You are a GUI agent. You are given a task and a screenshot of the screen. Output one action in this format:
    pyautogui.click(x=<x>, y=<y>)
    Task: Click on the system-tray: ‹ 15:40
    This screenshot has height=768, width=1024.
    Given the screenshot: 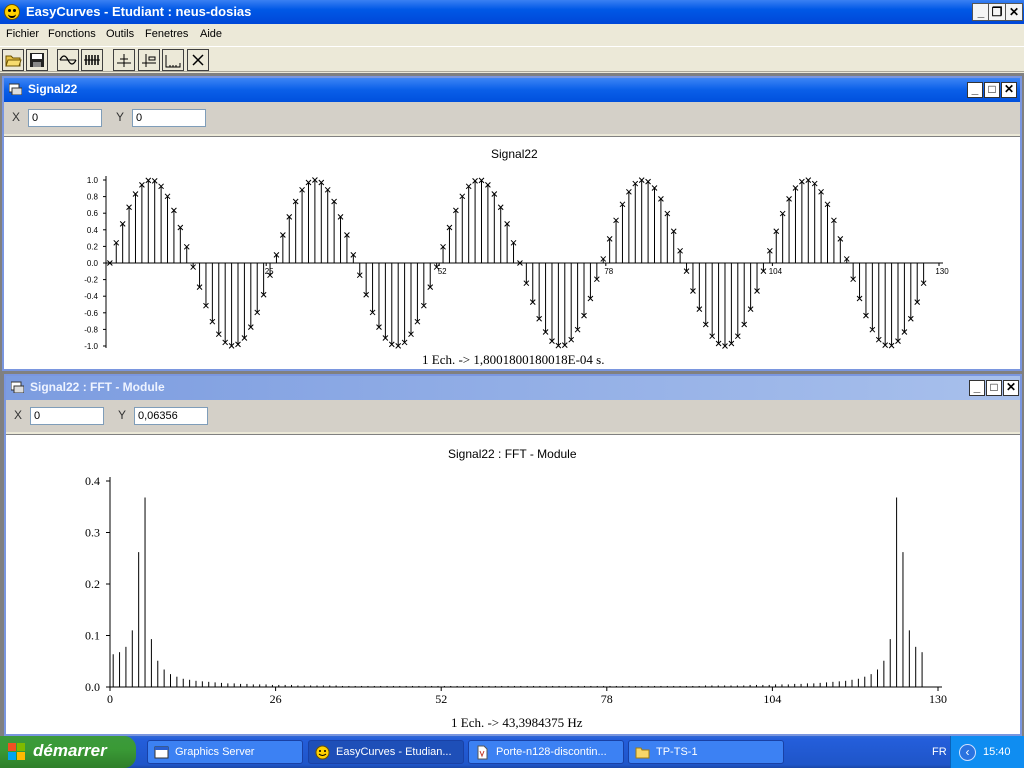 What is the action you would take?
    pyautogui.click(x=987, y=752)
    